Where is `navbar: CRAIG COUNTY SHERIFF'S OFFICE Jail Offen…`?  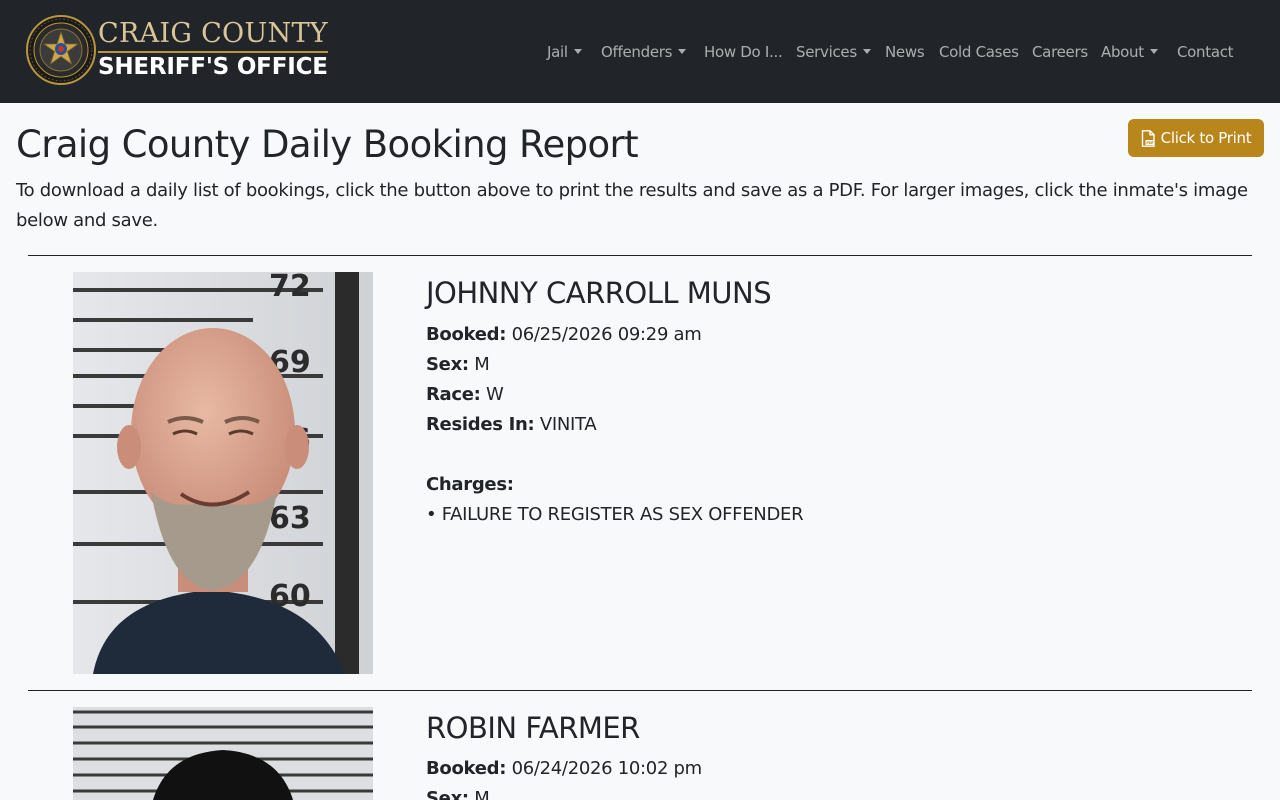
navbar: CRAIG COUNTY SHERIFF'S OFFICE Jail Offen… is located at coordinates (640, 51).